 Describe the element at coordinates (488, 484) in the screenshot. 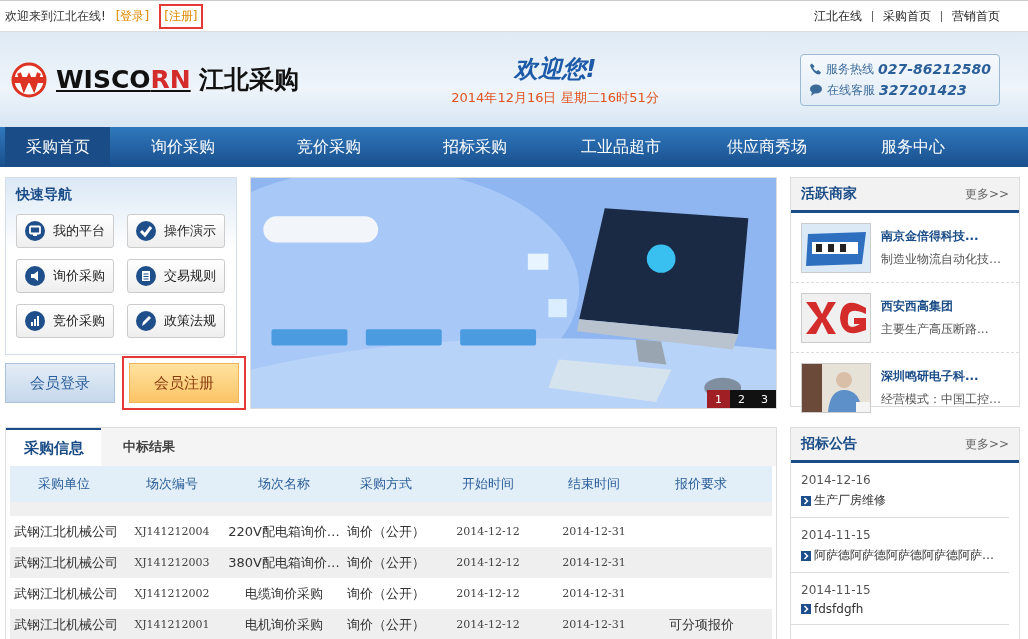

I see `column-header: 开始时间` at that location.